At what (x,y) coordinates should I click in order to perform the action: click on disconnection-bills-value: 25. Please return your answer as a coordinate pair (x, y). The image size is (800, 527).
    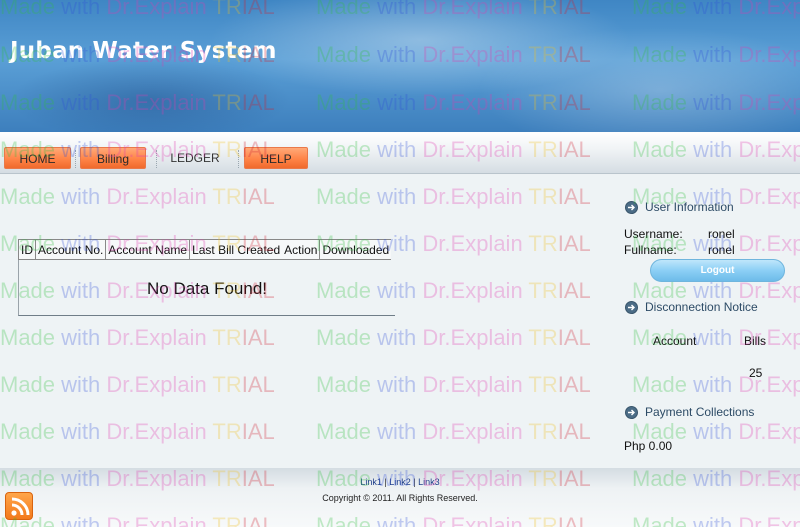
    Looking at the image, I should click on (756, 373).